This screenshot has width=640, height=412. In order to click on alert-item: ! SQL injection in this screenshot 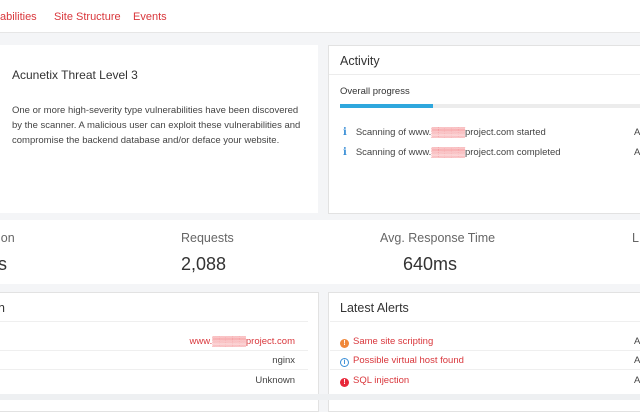, I will do `click(374, 381)`.